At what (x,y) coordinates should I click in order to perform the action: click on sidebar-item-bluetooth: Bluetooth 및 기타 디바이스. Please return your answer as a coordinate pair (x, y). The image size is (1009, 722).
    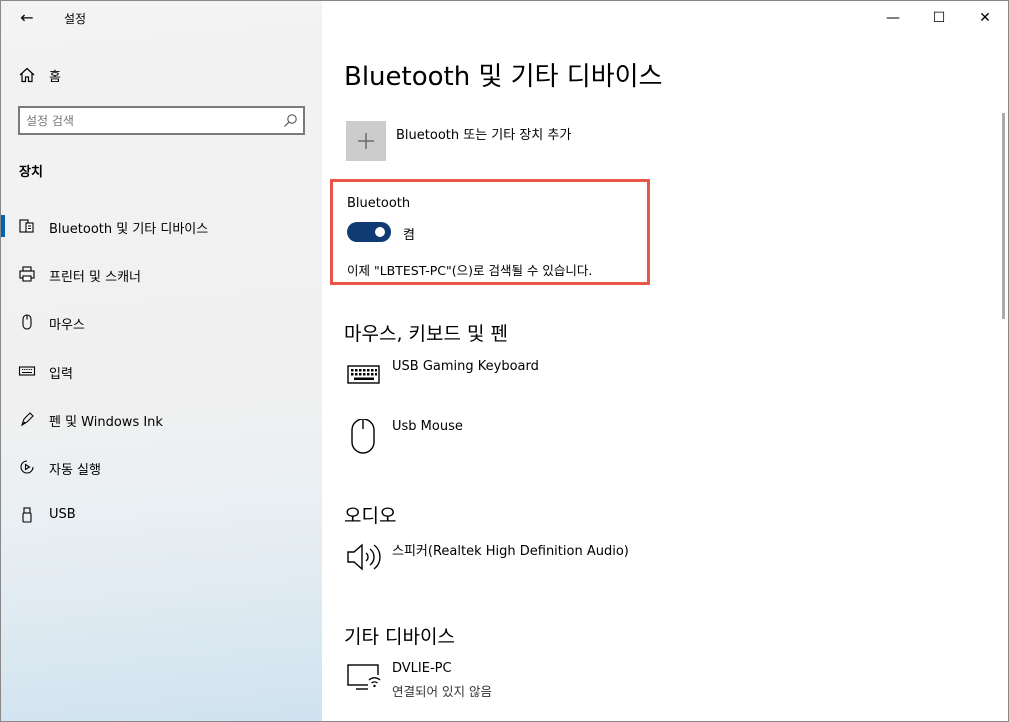
    Looking at the image, I should click on (161, 232).